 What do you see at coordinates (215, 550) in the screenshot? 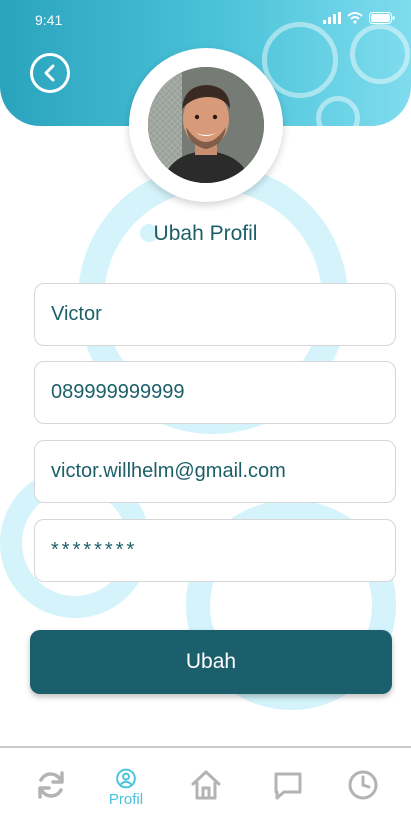
I see `password-field` at bounding box center [215, 550].